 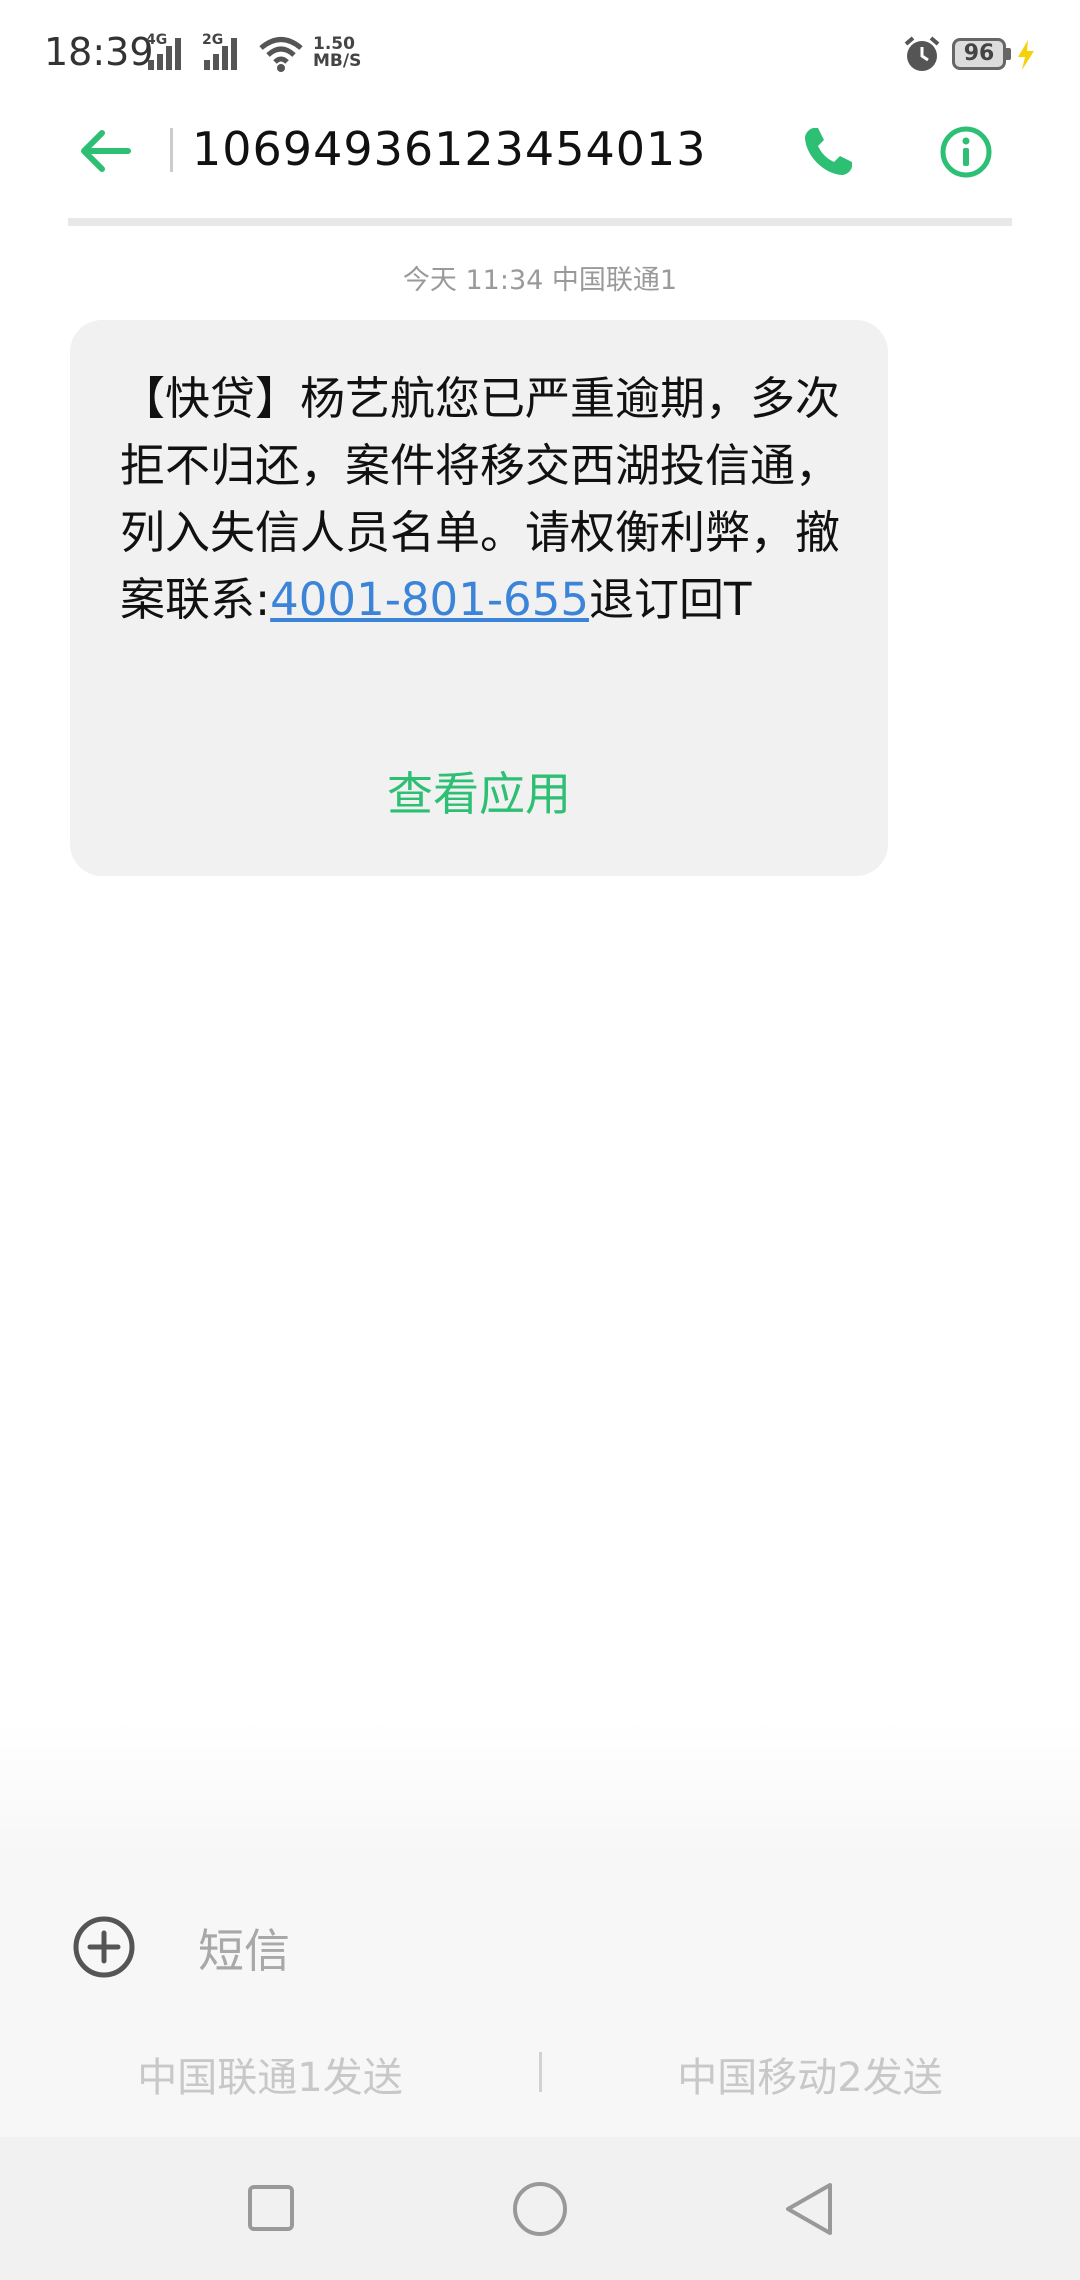 What do you see at coordinates (171, 150) in the screenshot?
I see `header-divider` at bounding box center [171, 150].